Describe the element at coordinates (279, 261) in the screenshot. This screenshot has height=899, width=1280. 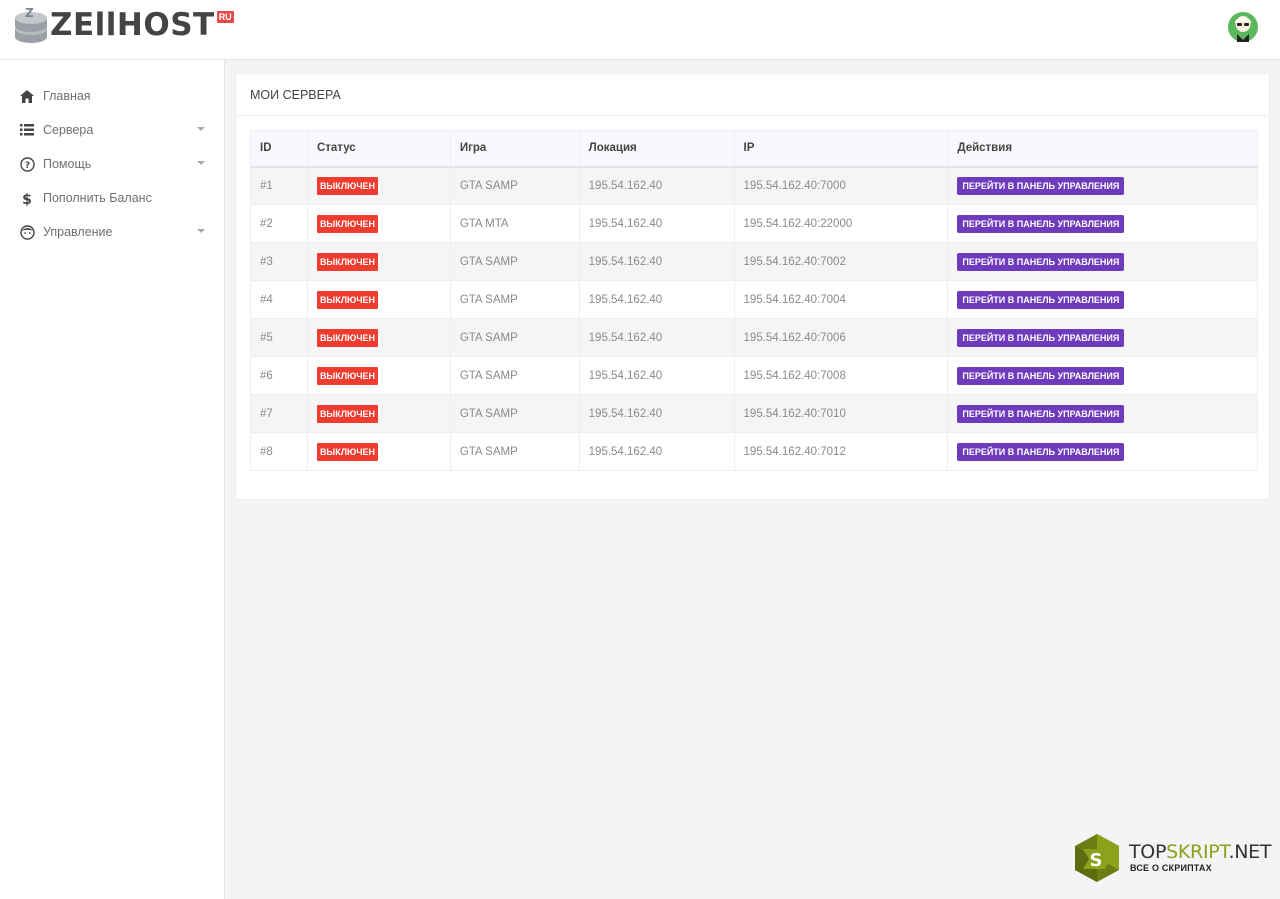
I see `server-id: #3` at that location.